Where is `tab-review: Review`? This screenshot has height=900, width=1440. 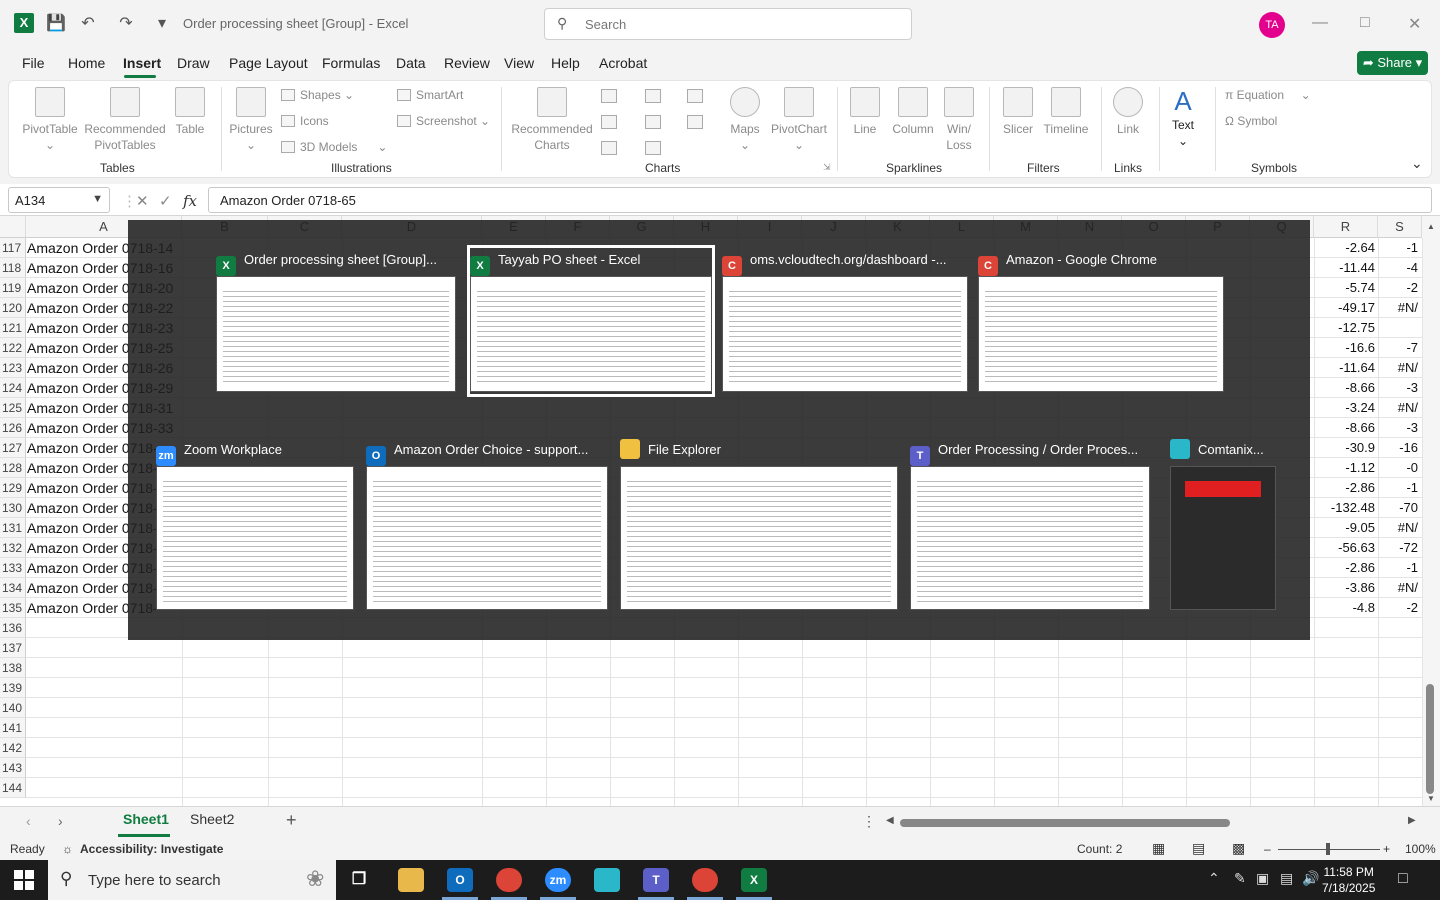
tab-review: Review is located at coordinates (467, 63).